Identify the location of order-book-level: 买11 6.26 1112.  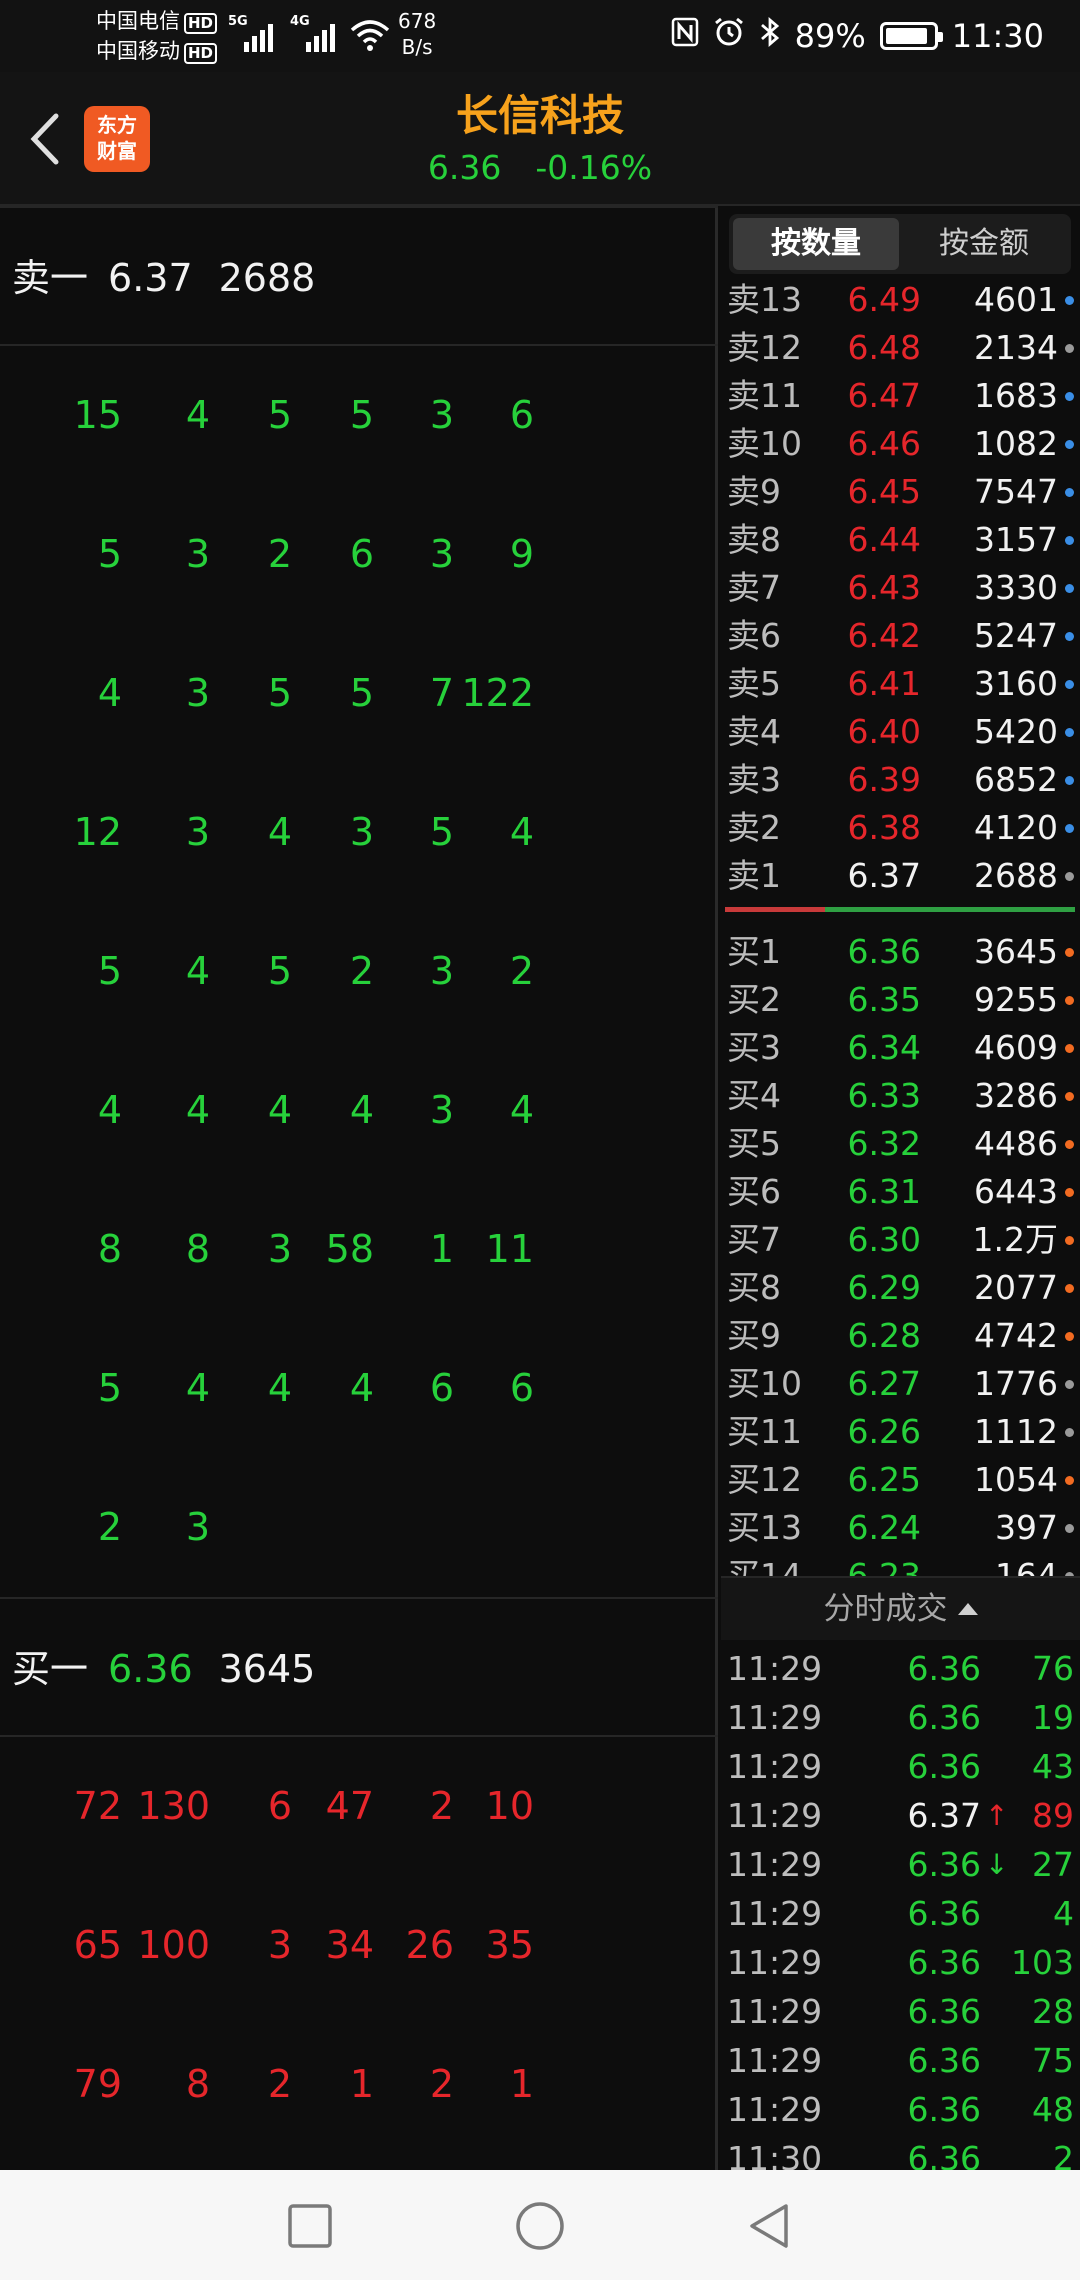
(900, 1432).